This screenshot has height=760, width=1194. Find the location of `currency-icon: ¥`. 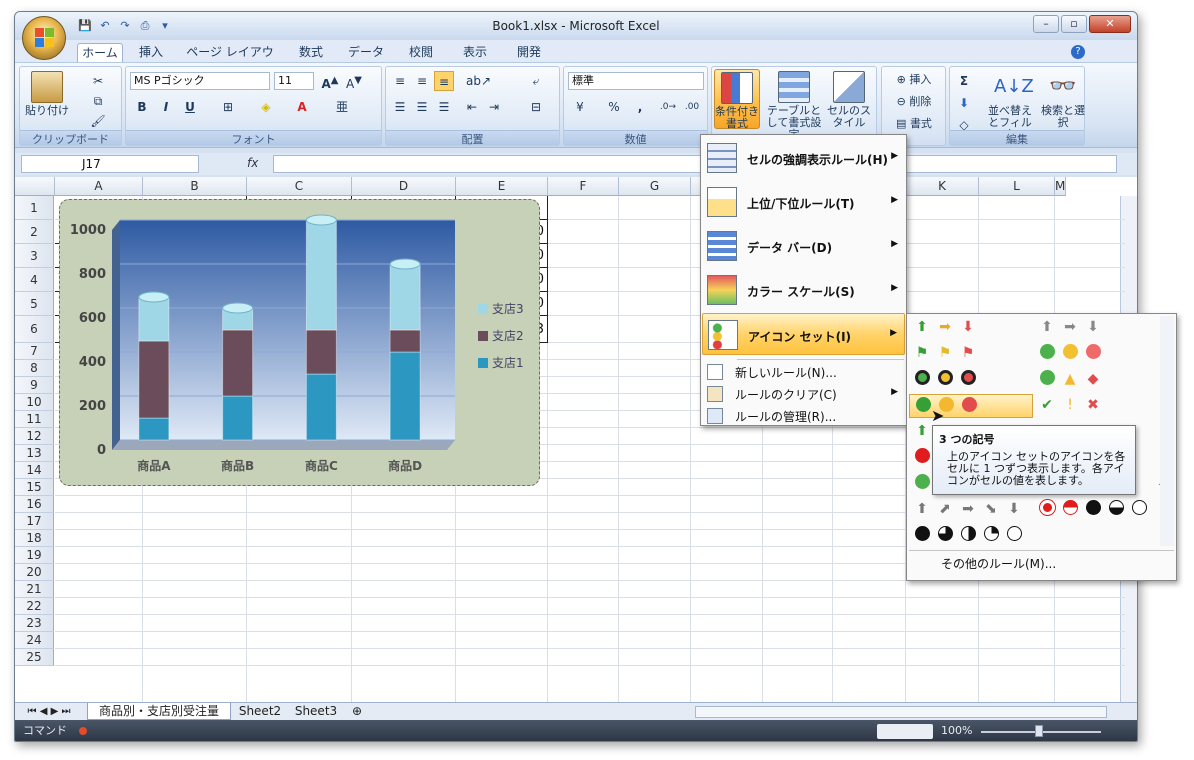

currency-icon: ¥ is located at coordinates (580, 107).